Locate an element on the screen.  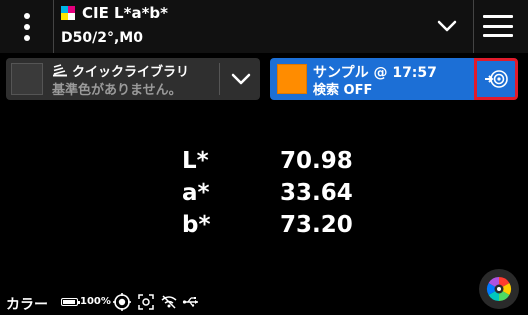
wifi-off-icon is located at coordinates (169, 302).